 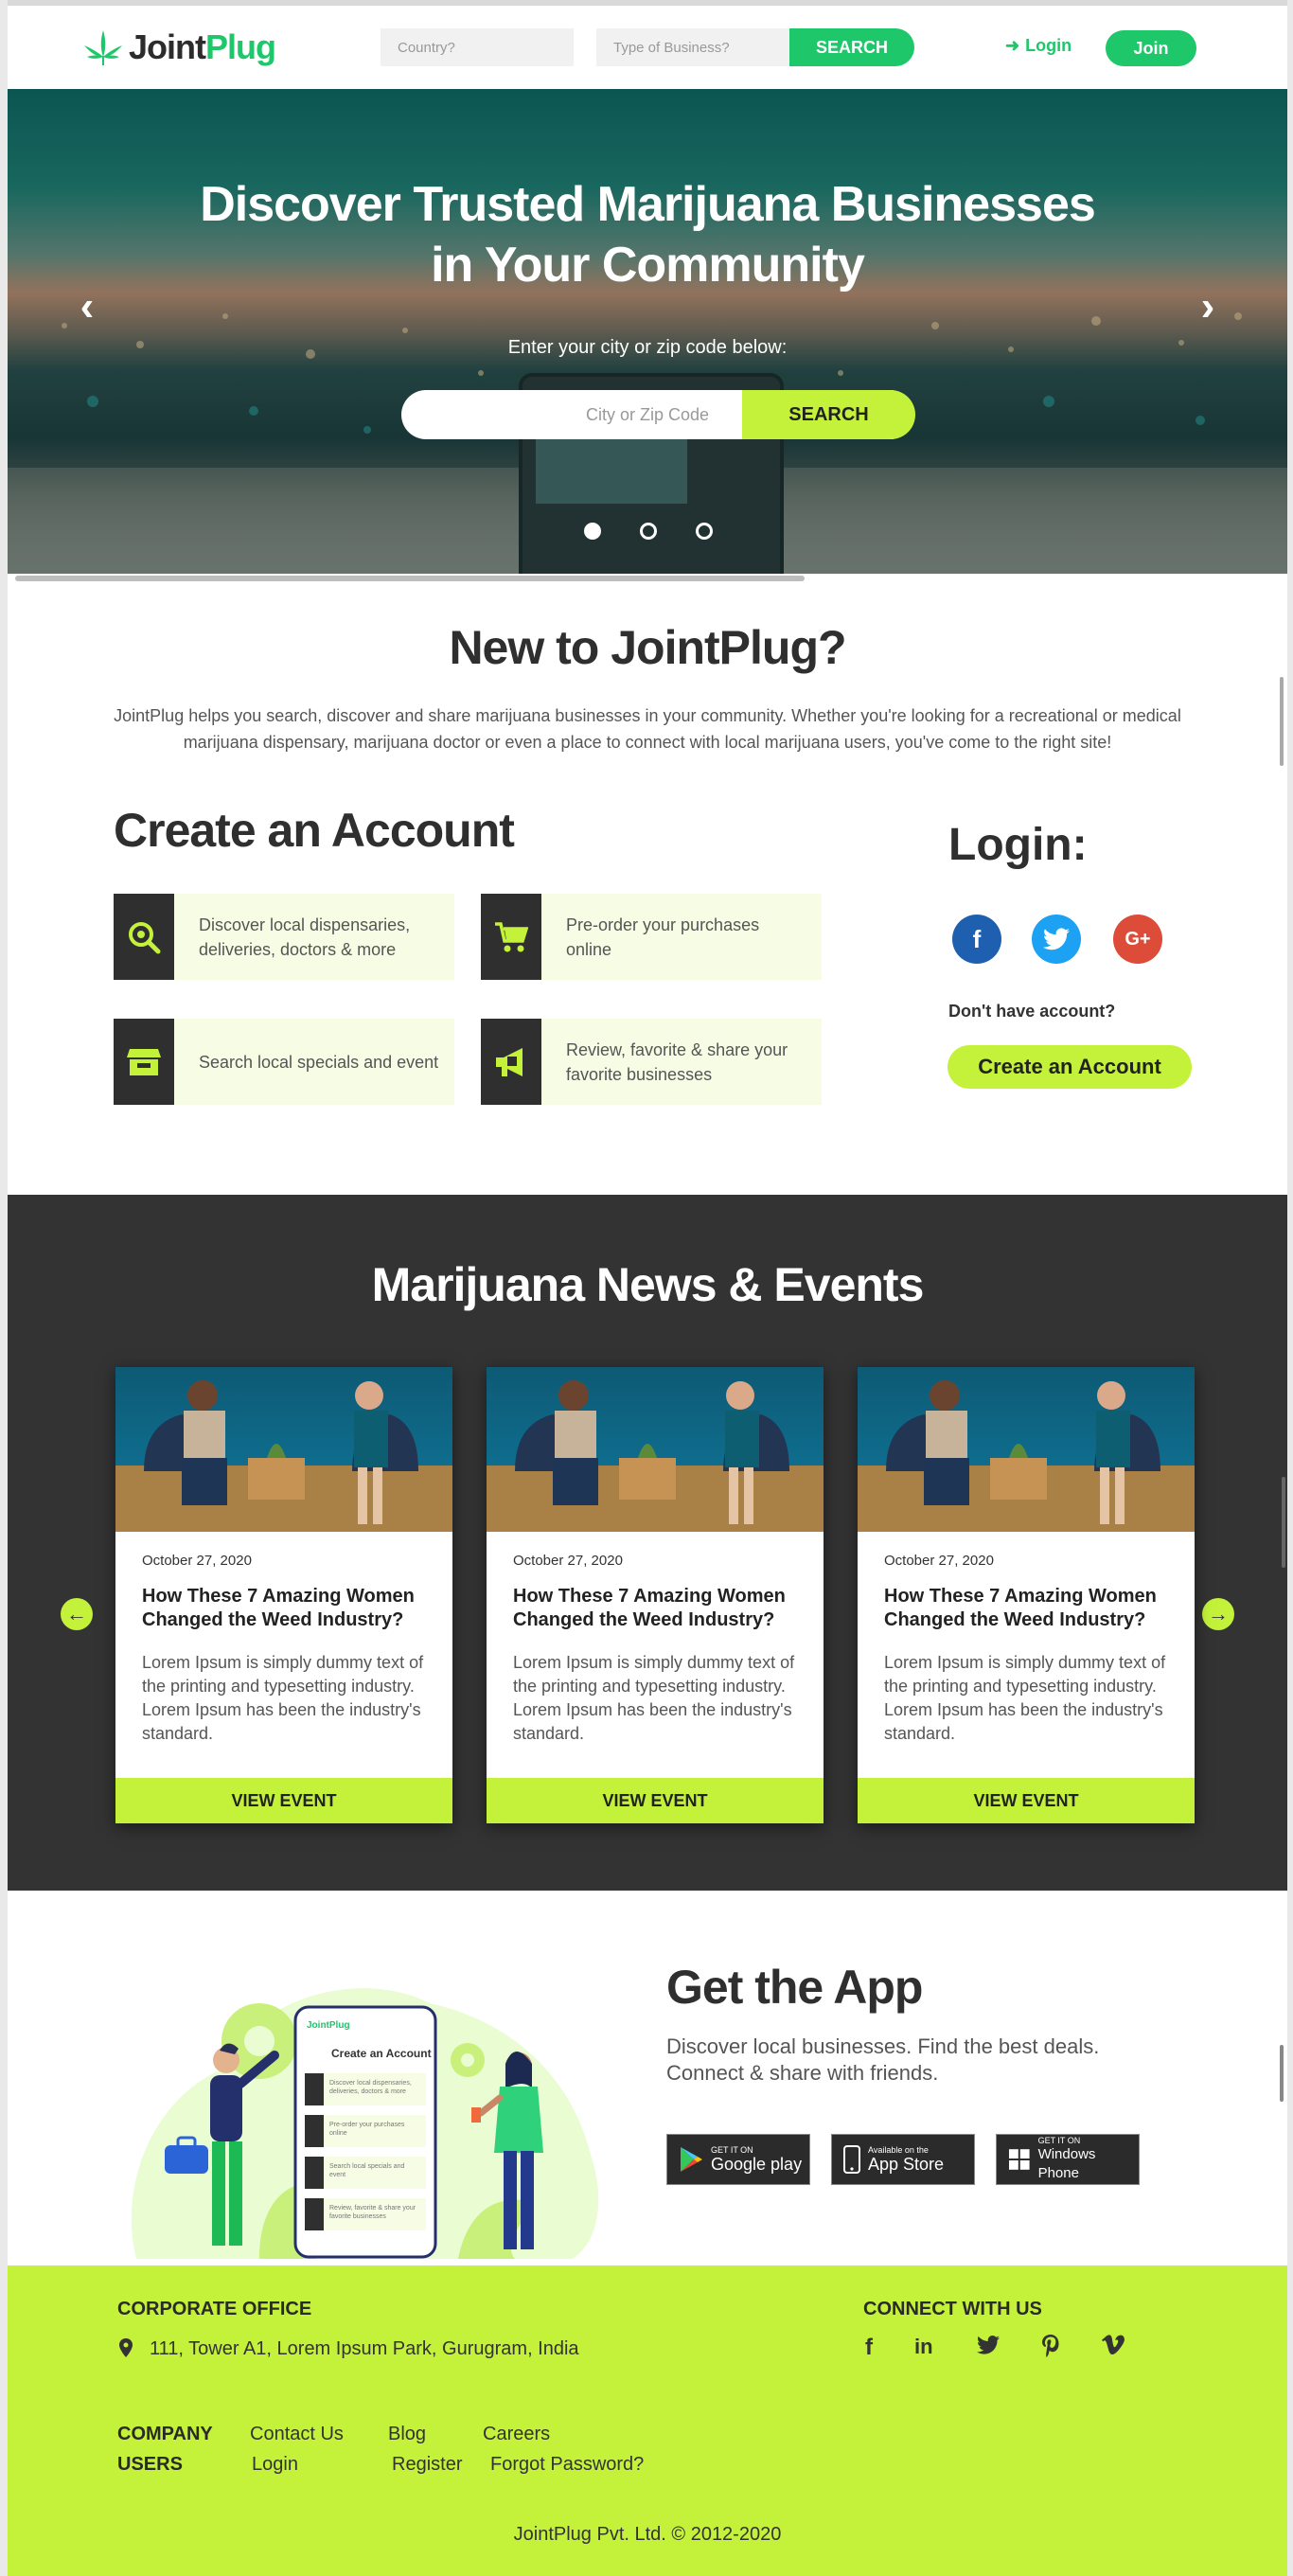 I want to click on megaphone-icon, so click(x=510, y=1062).